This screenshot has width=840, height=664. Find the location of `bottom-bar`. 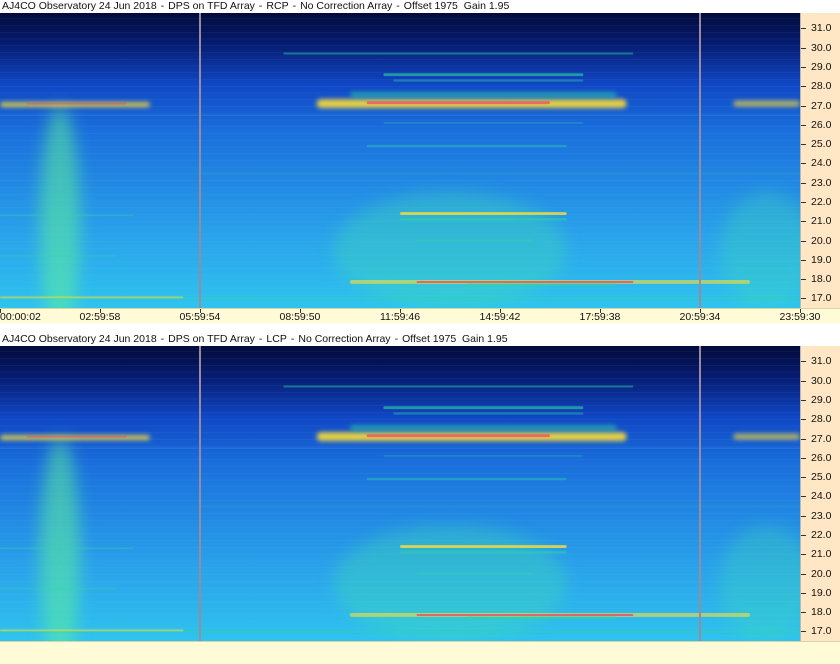

bottom-bar is located at coordinates (420, 652).